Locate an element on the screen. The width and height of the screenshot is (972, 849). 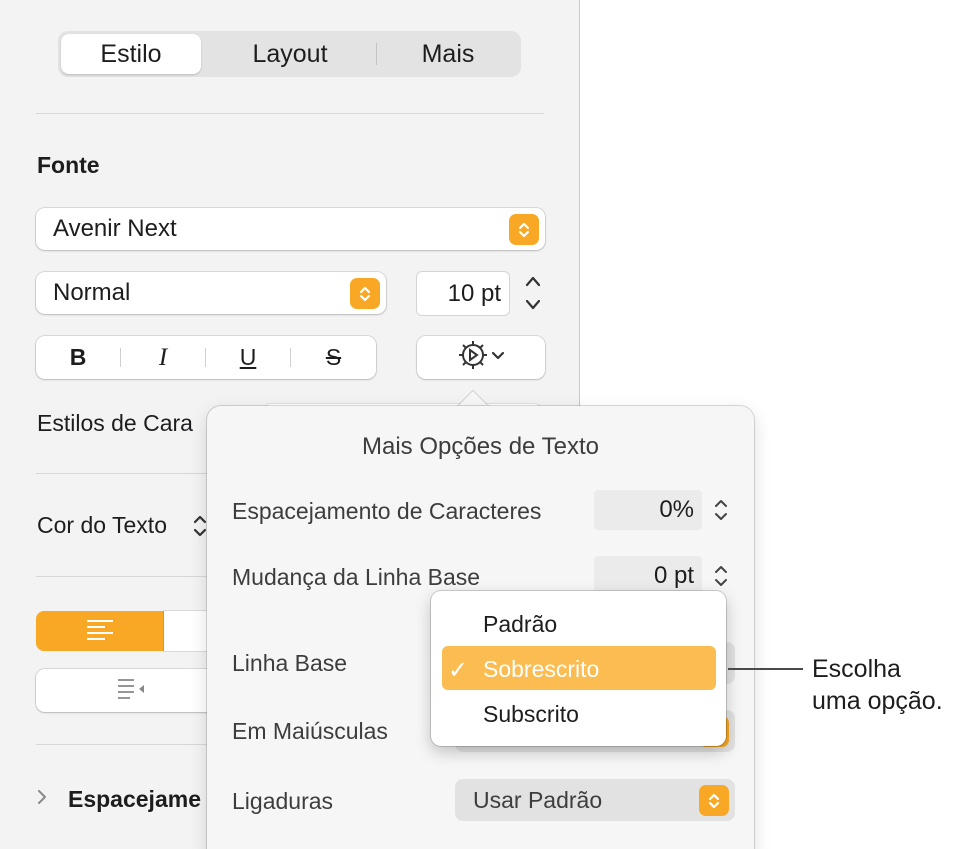
advanced-options-button is located at coordinates (481, 357).